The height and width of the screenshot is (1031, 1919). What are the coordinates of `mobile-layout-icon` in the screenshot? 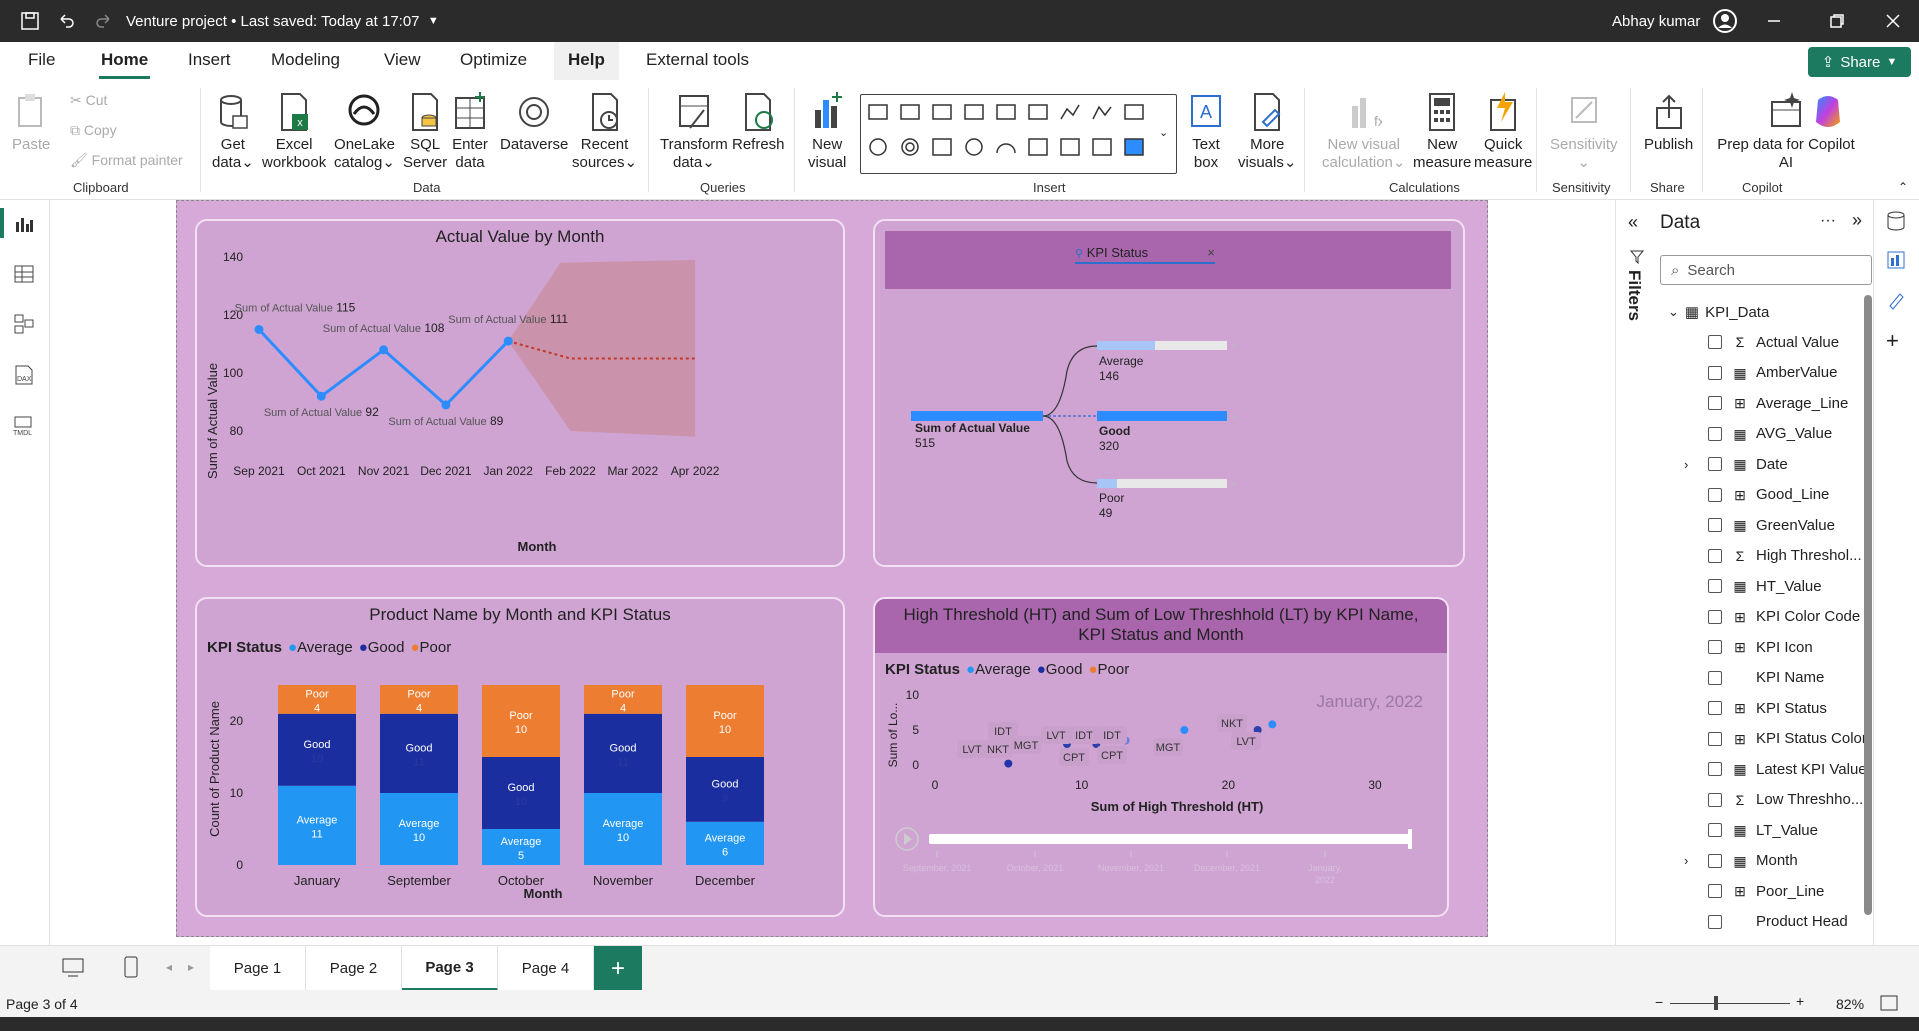 It's located at (131, 969).